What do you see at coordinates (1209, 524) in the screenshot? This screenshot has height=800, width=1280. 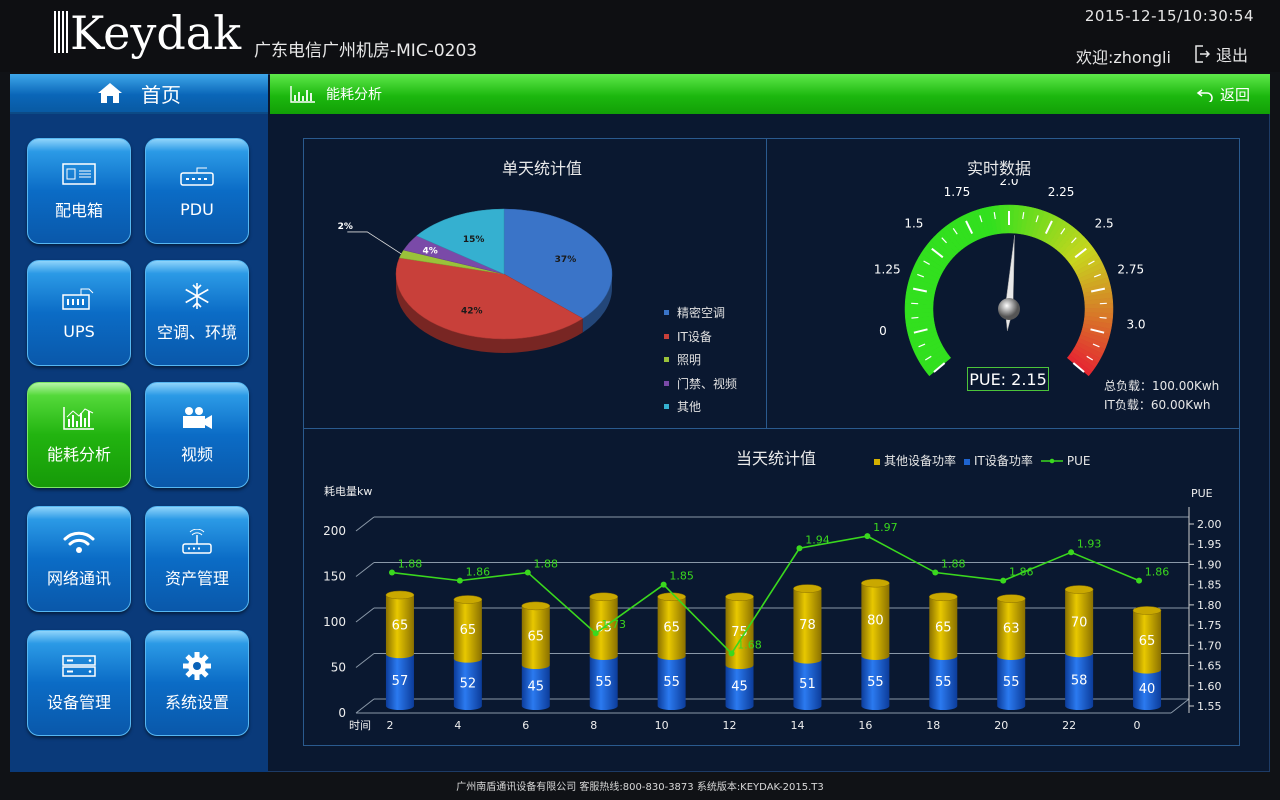 I see `y2-tick-label: 2.00` at bounding box center [1209, 524].